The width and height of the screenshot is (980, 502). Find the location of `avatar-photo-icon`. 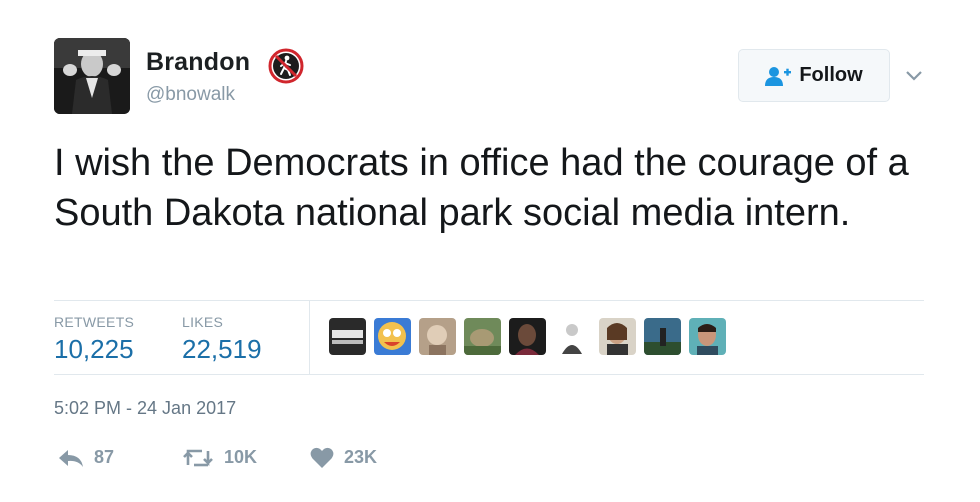

avatar-photo-icon is located at coordinates (92, 76).